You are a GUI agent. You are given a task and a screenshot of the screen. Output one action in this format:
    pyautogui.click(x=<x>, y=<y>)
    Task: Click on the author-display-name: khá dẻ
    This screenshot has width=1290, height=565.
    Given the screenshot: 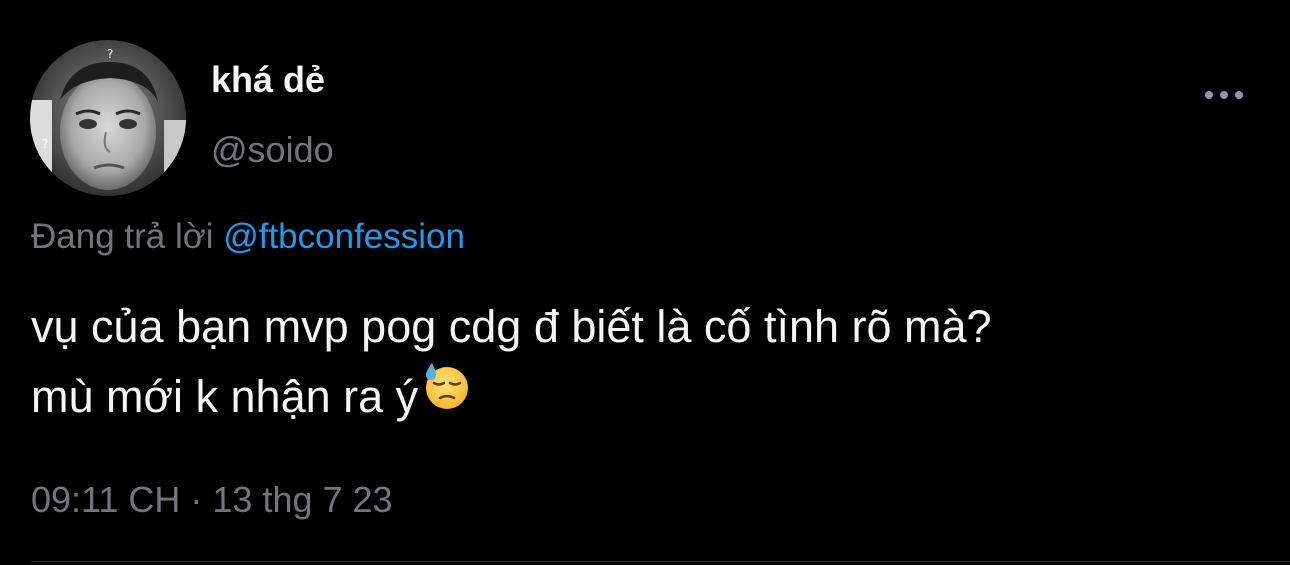 What is the action you would take?
    pyautogui.click(x=268, y=80)
    